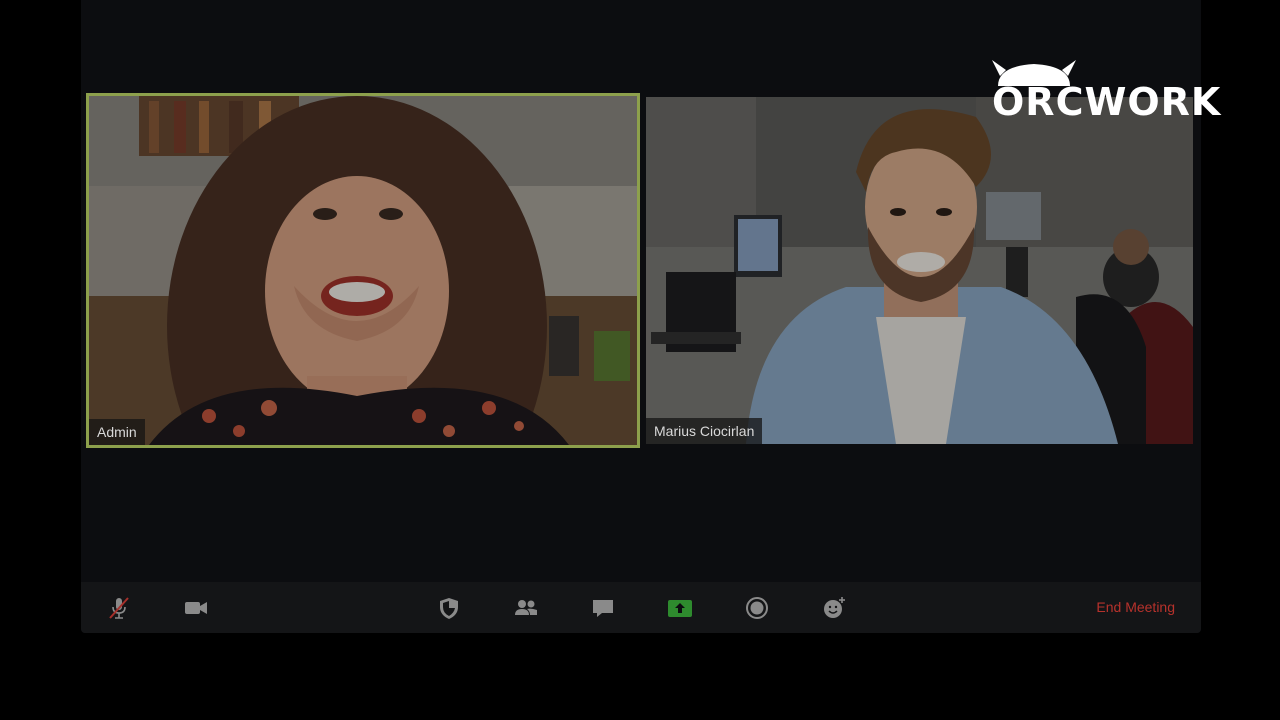  I want to click on share-screen-icon, so click(680, 608).